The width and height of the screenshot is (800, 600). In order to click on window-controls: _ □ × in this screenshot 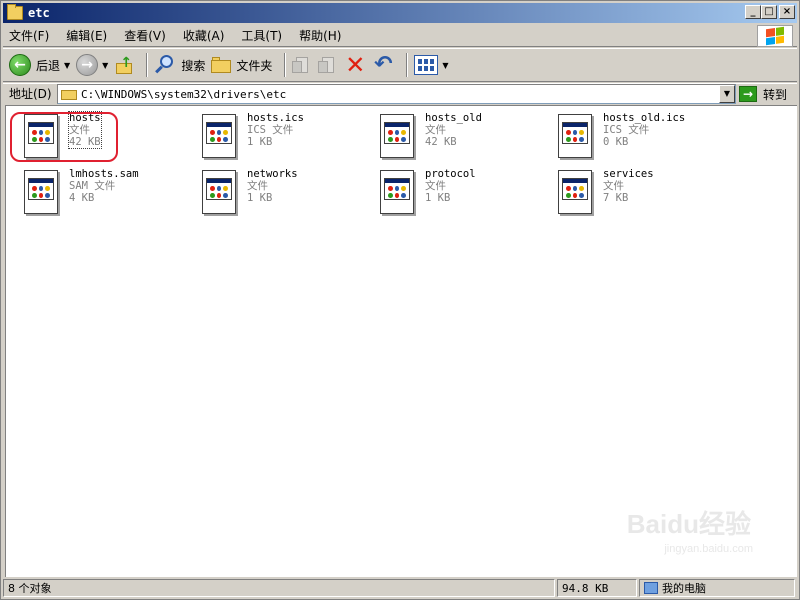, I will do `click(770, 12)`.